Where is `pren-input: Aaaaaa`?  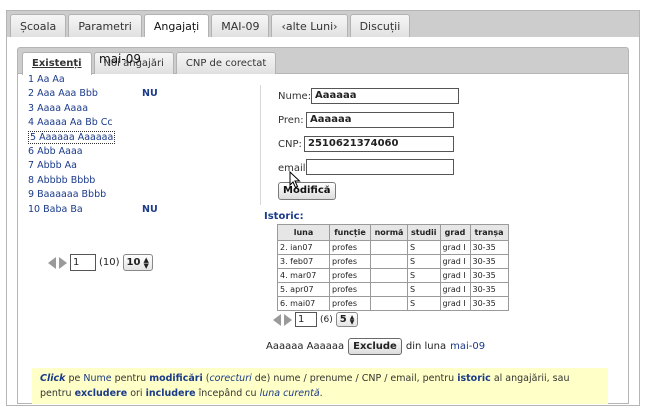
pren-input: Aaaaaa is located at coordinates (380, 120).